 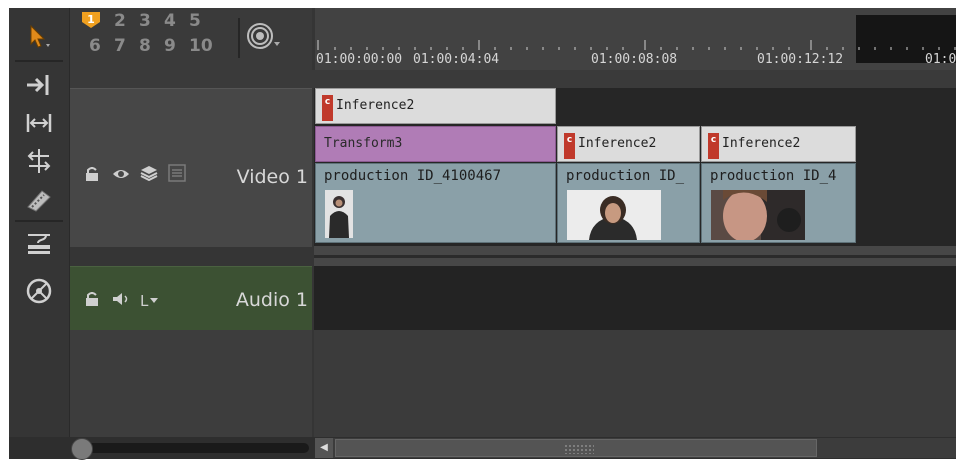 I want to click on select-tool-icon, so click(x=39, y=37).